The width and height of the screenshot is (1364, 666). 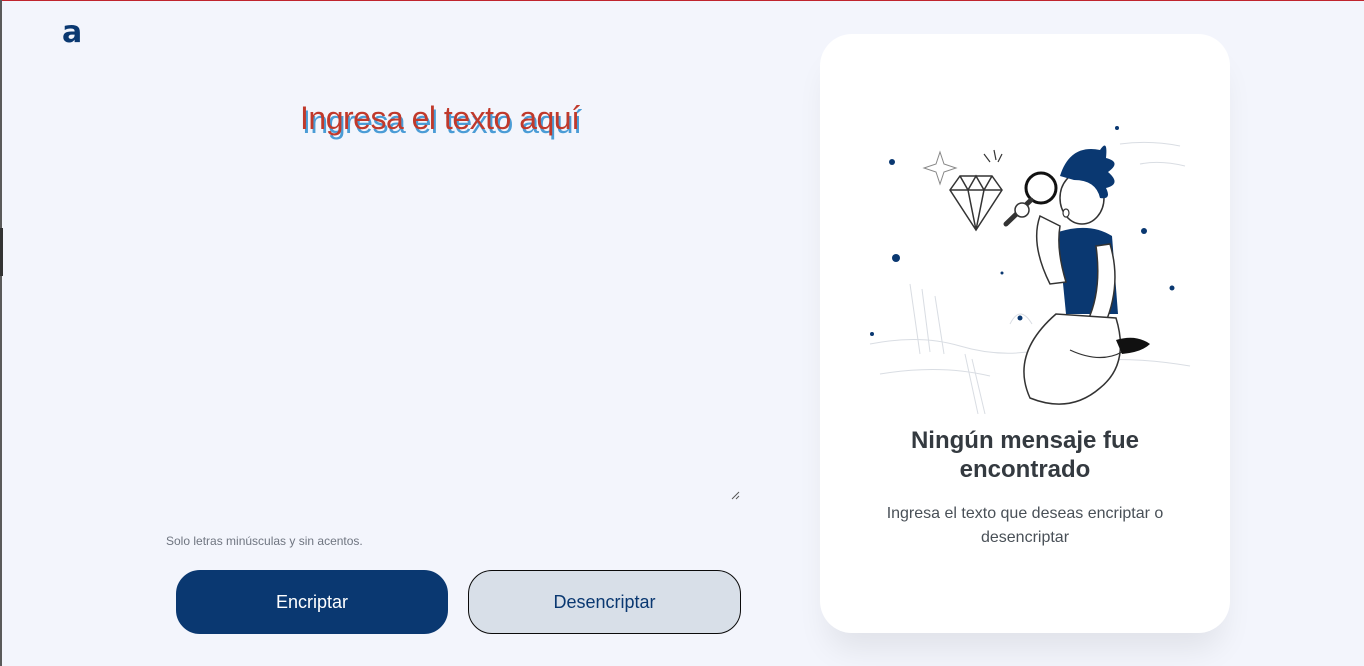 What do you see at coordinates (735, 495) in the screenshot?
I see `resize-grip-icon` at bounding box center [735, 495].